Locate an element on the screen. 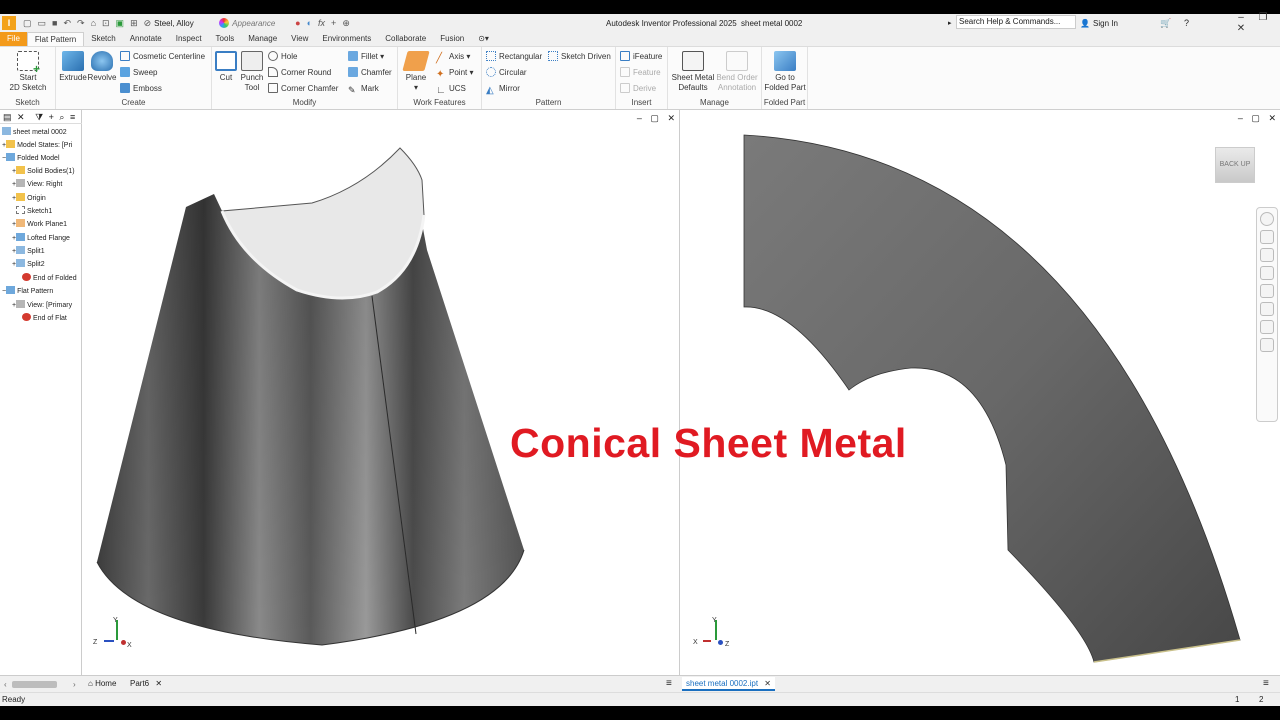  mirror-button: ◭ Mirror is located at coordinates (503, 89).